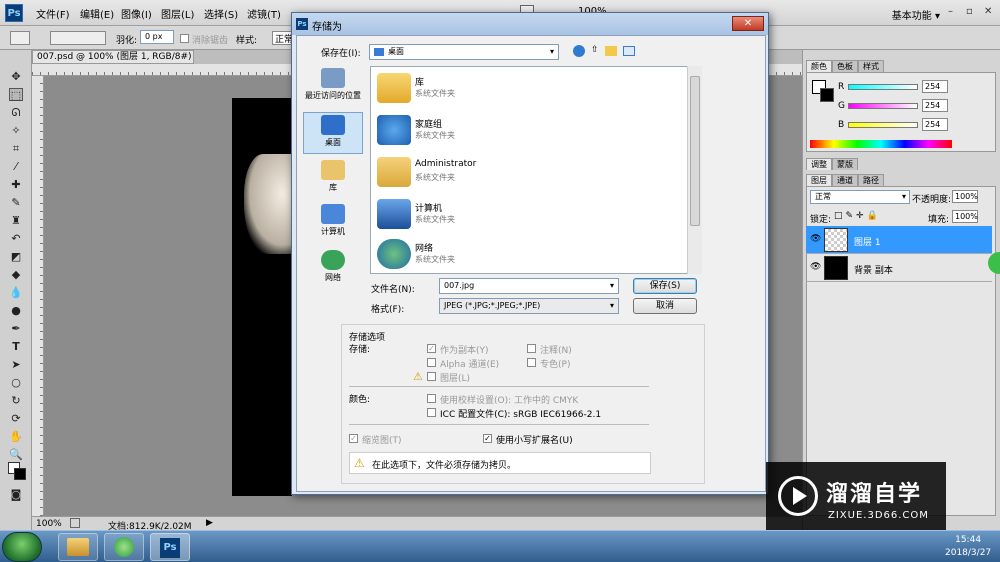  What do you see at coordinates (881, 144) in the screenshot?
I see `color-spectrum` at bounding box center [881, 144].